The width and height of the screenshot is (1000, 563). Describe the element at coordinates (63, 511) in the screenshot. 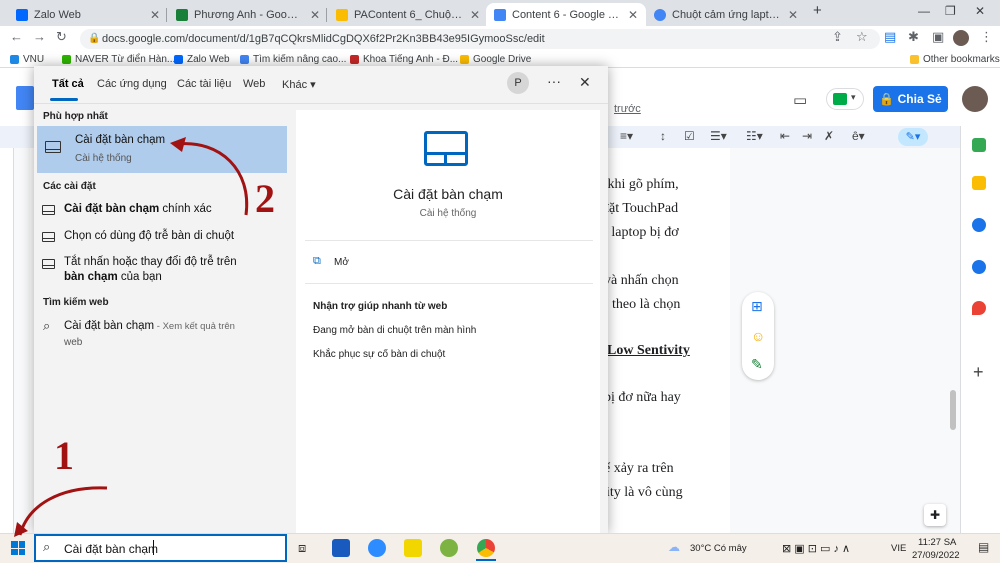

I see `arrow-to-start` at that location.